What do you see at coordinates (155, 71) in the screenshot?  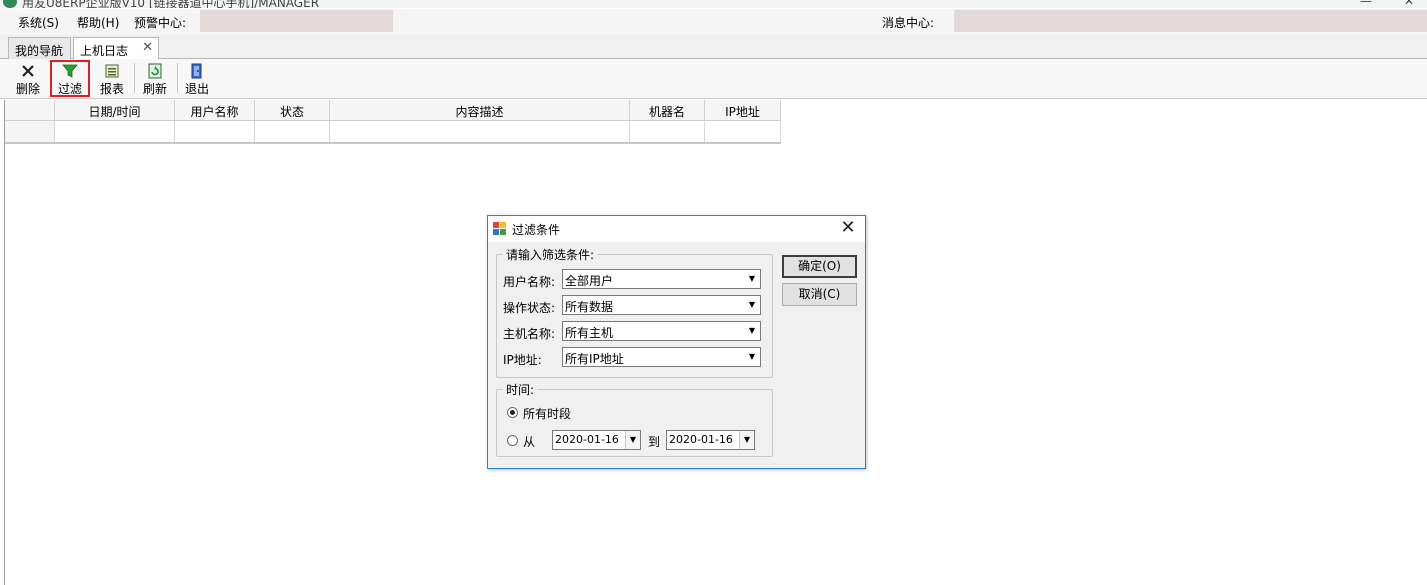 I see `refresh-icon` at bounding box center [155, 71].